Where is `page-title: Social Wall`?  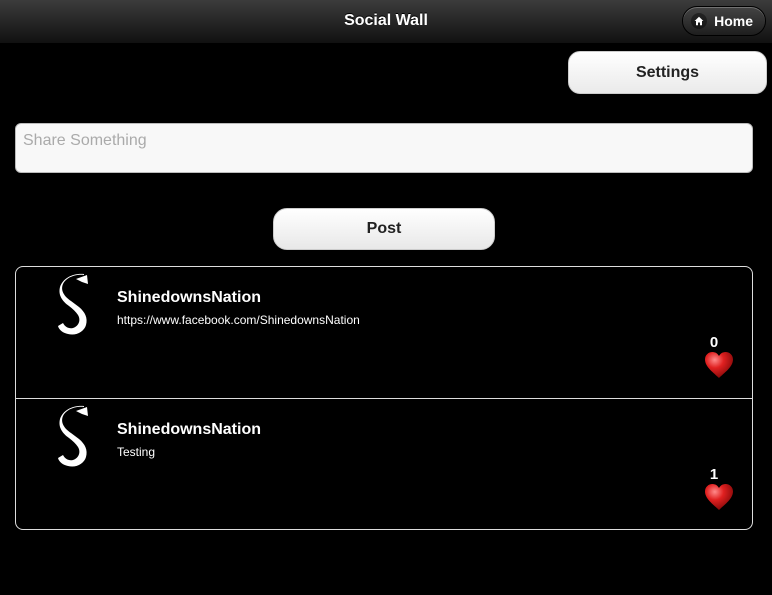
page-title: Social Wall is located at coordinates (386, 20).